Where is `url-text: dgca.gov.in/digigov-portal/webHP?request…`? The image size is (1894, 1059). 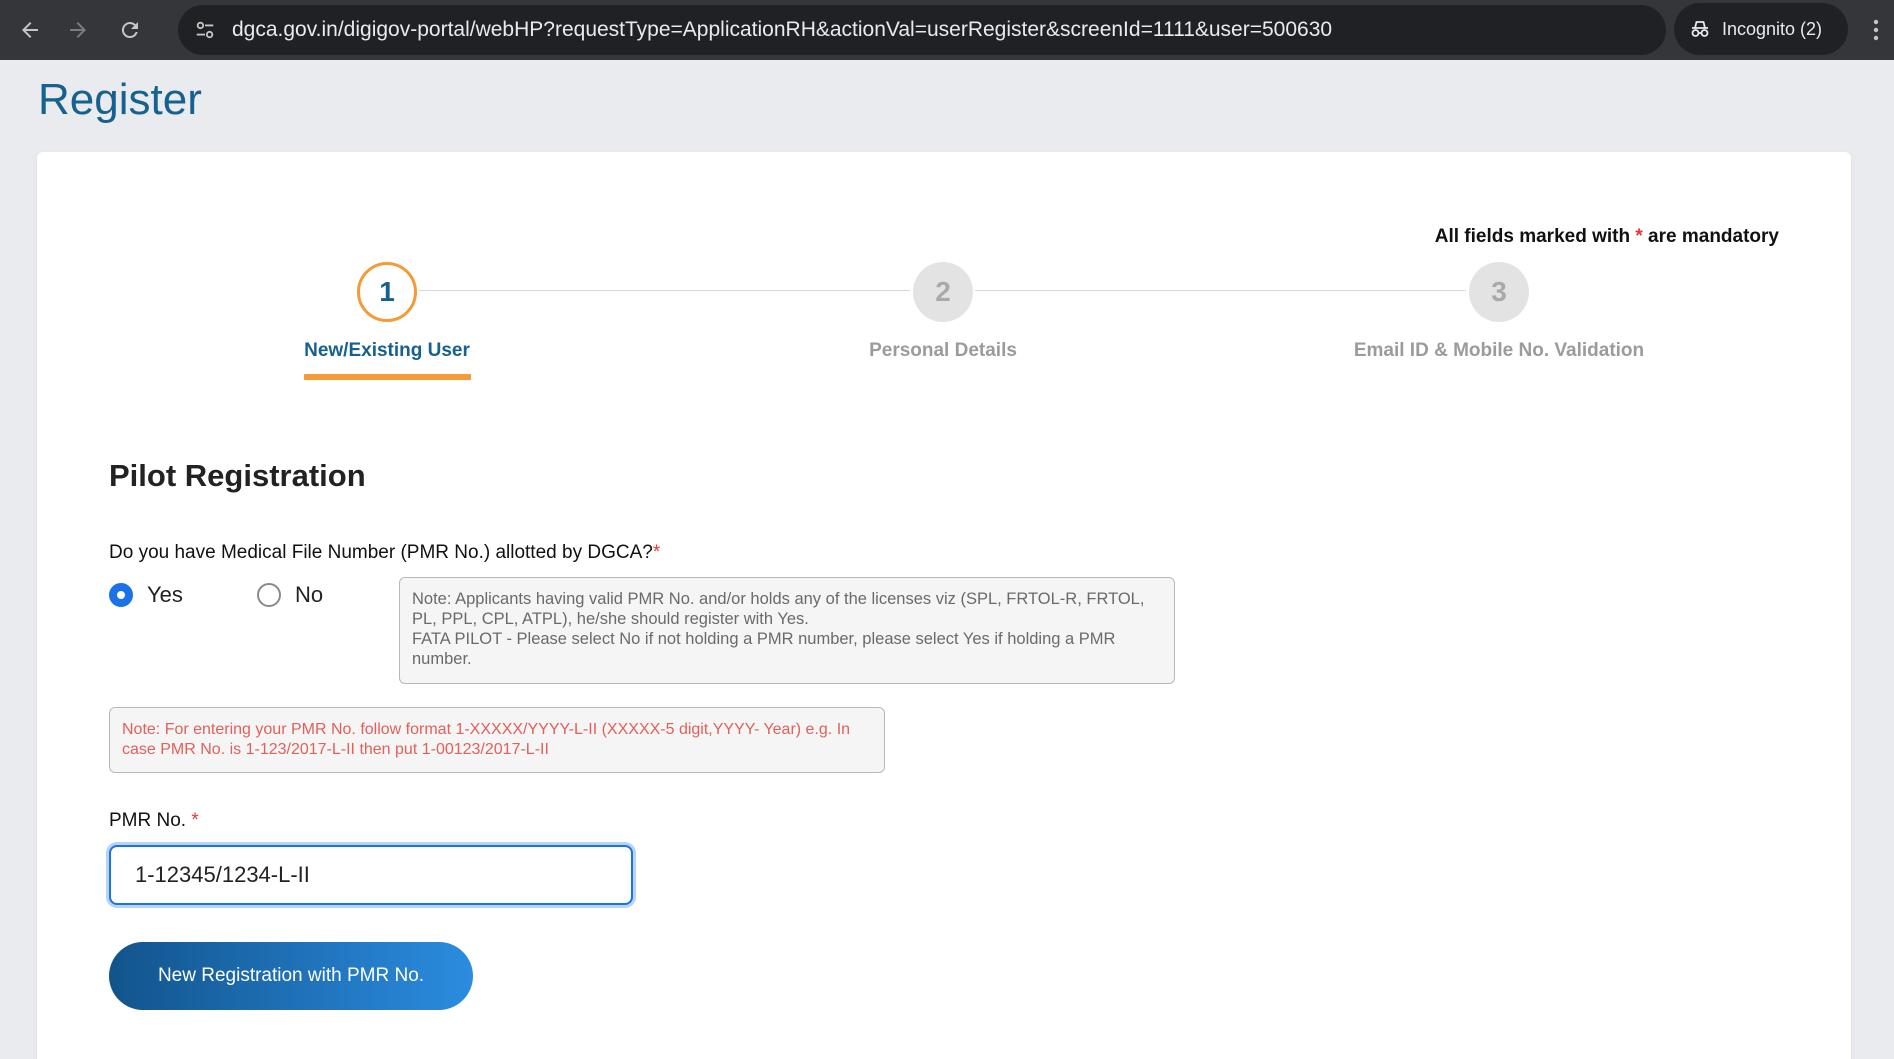
url-text: dgca.gov.in/digigov-portal/webHP?request… is located at coordinates (782, 30).